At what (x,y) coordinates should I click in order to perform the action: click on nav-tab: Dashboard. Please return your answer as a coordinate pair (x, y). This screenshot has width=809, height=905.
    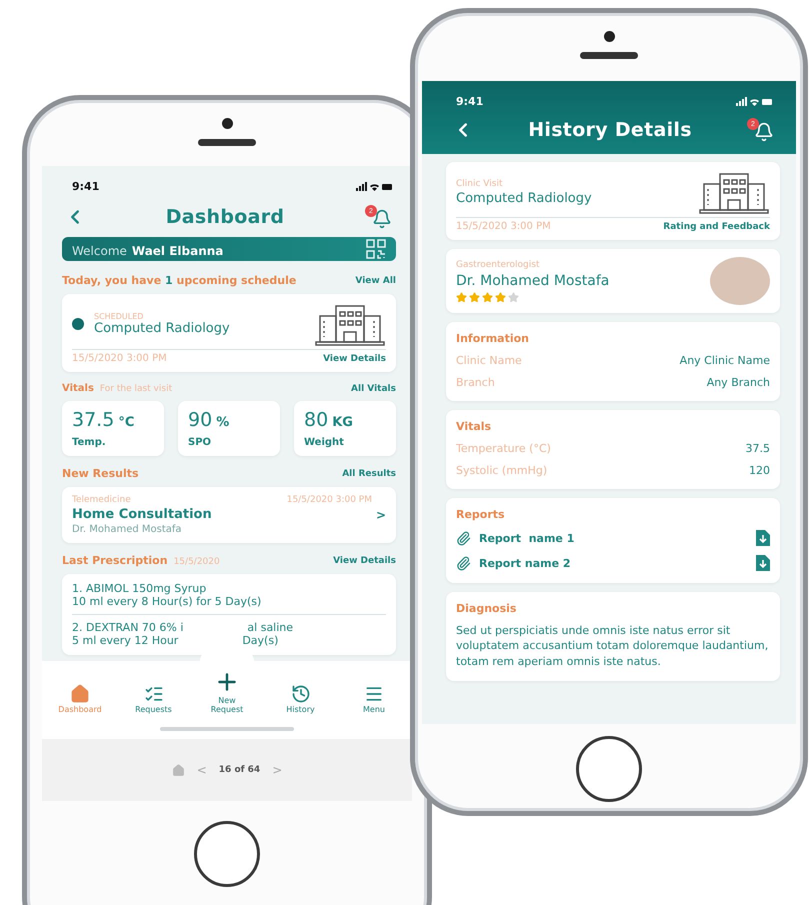
    Looking at the image, I should click on (80, 699).